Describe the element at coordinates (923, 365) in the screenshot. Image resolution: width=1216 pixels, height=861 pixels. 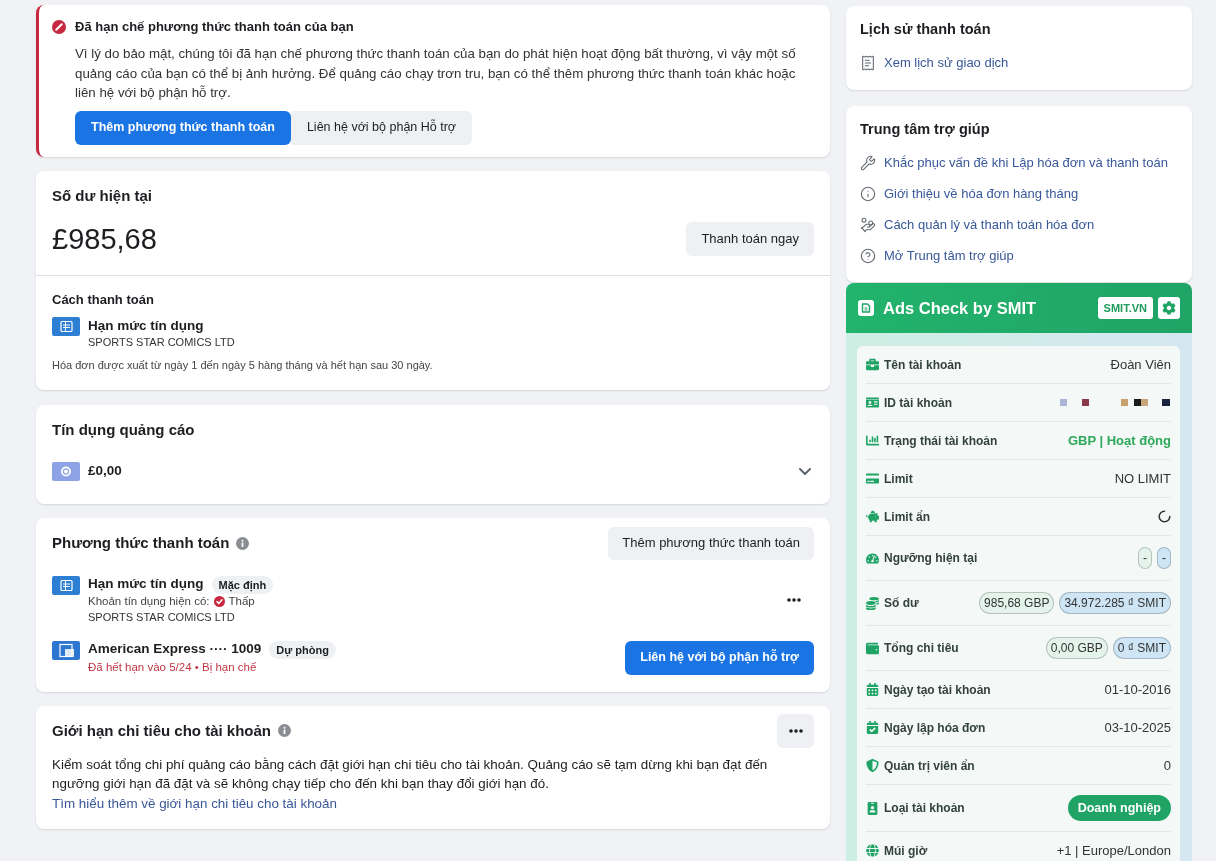
I see `field-label: Tên tài khoản` at that location.